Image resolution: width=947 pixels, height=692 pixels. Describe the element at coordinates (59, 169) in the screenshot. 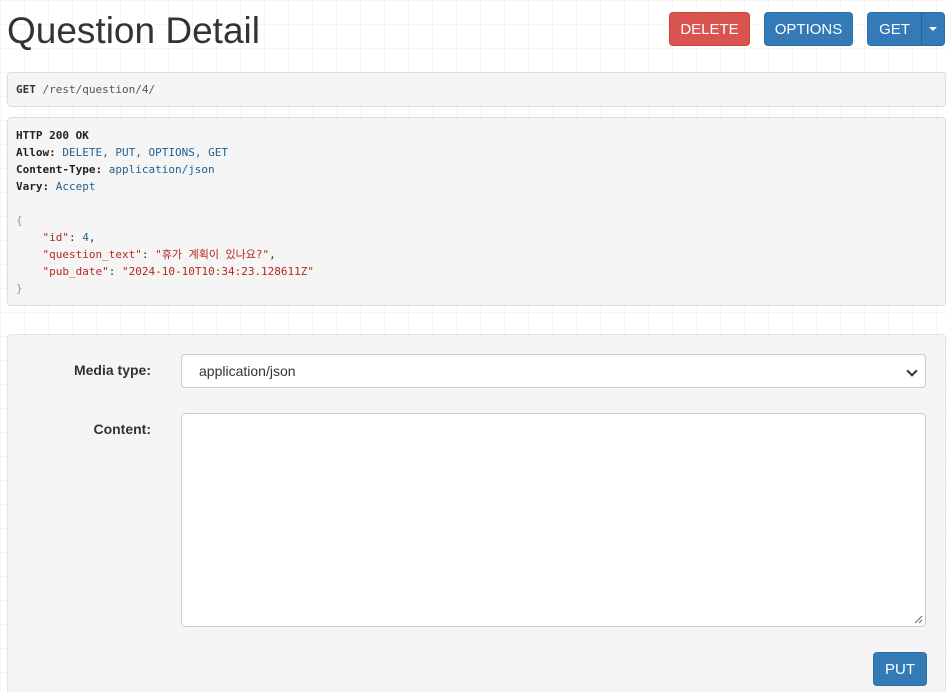

I see `header-content-type-key: Content-Type:` at that location.